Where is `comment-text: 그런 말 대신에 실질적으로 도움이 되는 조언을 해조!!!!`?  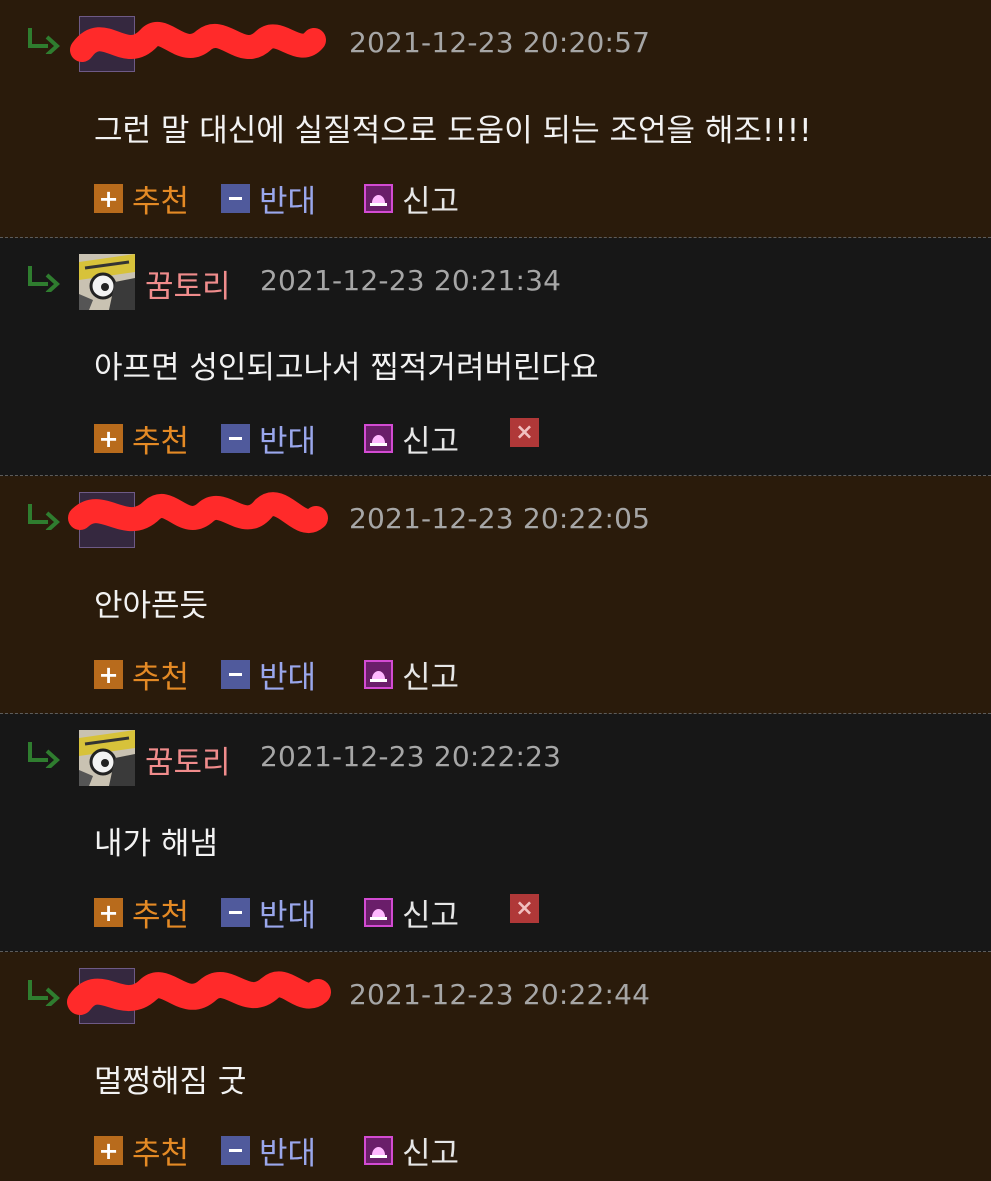 comment-text: 그런 말 대신에 실질적으로 도움이 되는 조언을 해조!!!! is located at coordinates (453, 131).